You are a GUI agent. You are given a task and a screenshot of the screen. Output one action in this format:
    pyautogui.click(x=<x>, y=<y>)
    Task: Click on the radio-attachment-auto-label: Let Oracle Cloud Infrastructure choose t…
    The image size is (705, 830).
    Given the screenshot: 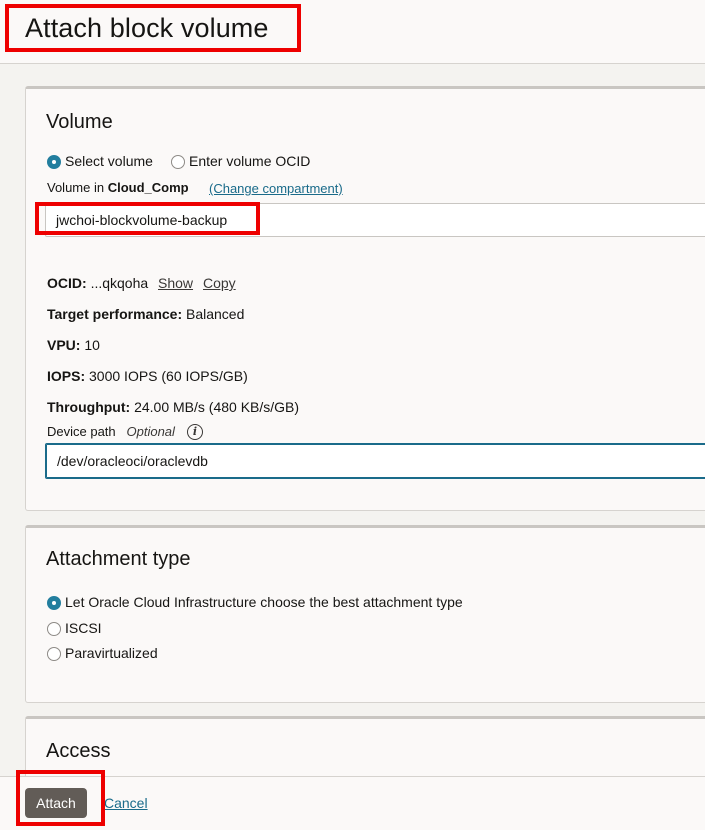 What is the action you would take?
    pyautogui.click(x=264, y=602)
    